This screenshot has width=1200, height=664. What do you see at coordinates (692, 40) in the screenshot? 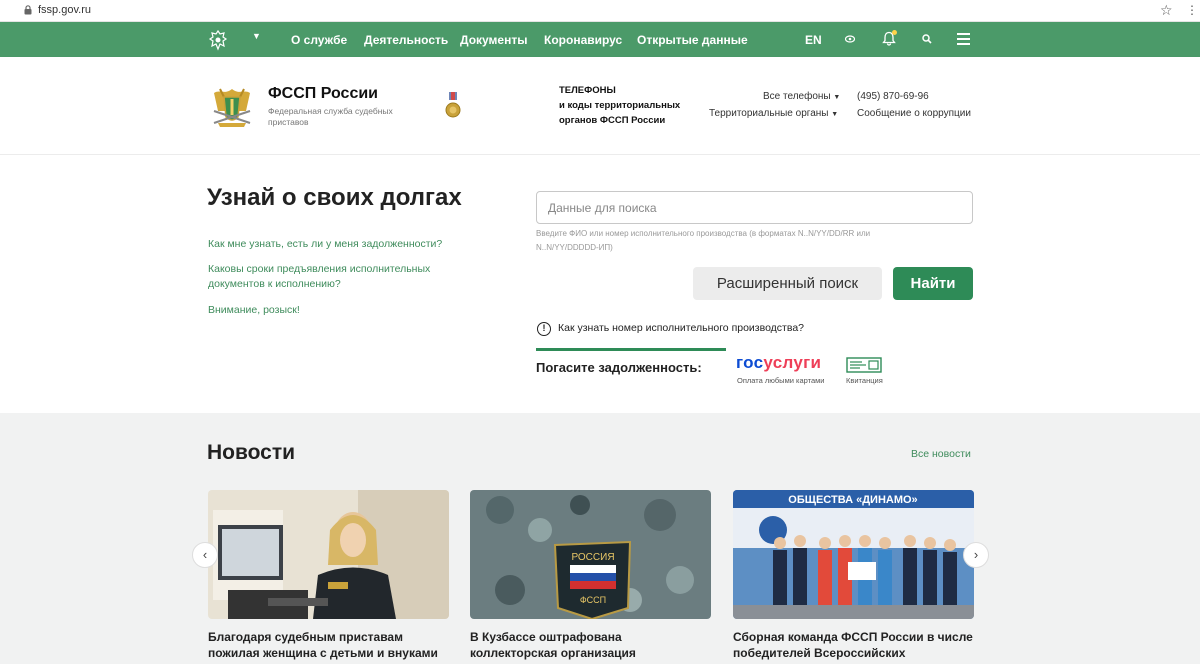
I see `nav-open-data: Открытые данные` at bounding box center [692, 40].